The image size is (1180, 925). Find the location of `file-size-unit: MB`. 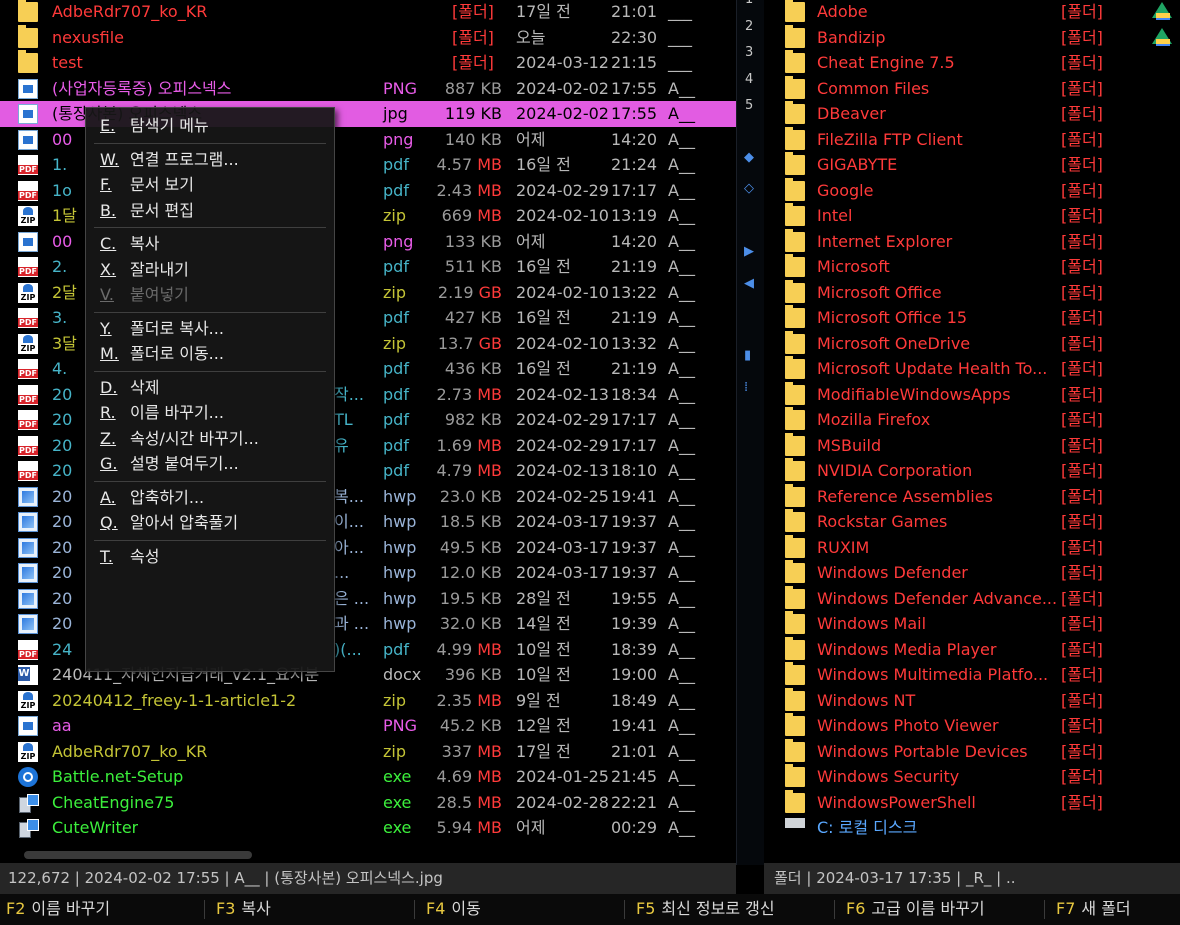

file-size-unit: MB is located at coordinates (489, 394).